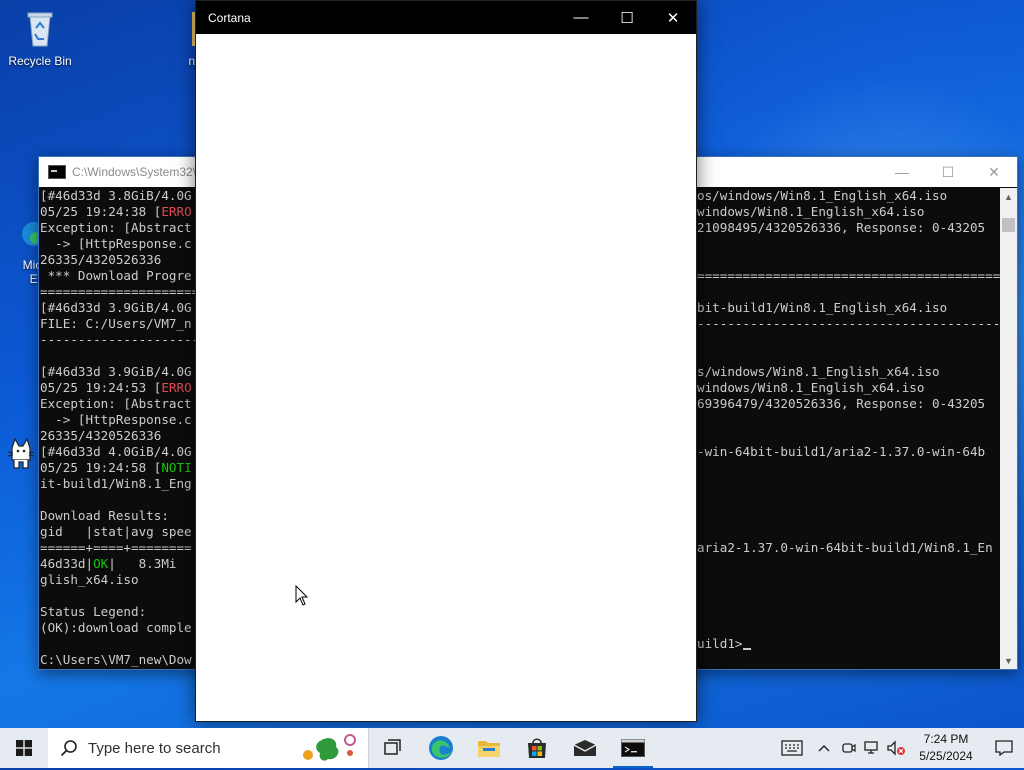  Describe the element at coordinates (116, 387) in the screenshot. I see `console-line: 05/25 19:24:53 [ERRO` at that location.